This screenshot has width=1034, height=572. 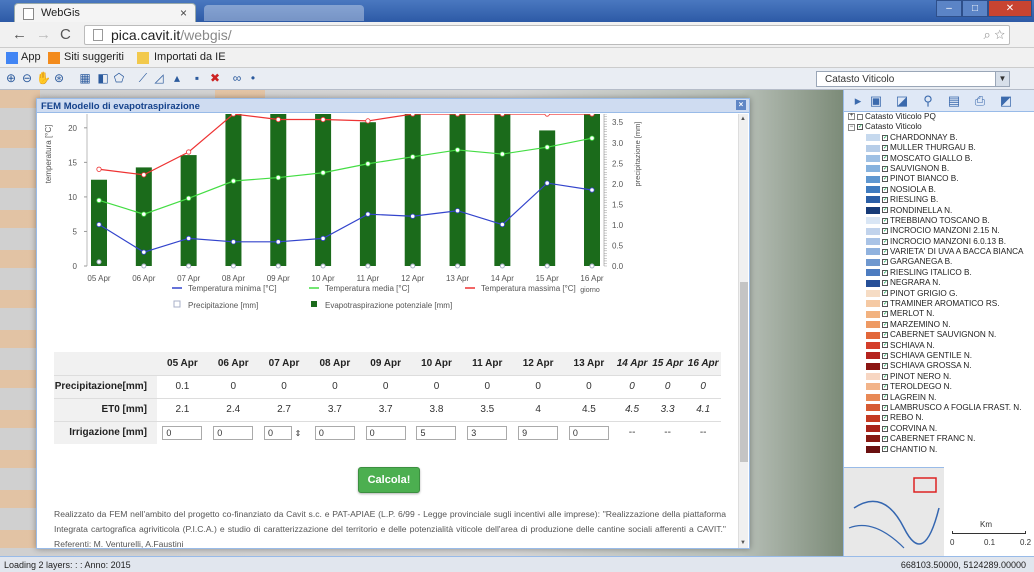 What do you see at coordinates (941, 159) in the screenshot?
I see `layer-item: ✓ MOSCATO GIALLO B.` at bounding box center [941, 159].